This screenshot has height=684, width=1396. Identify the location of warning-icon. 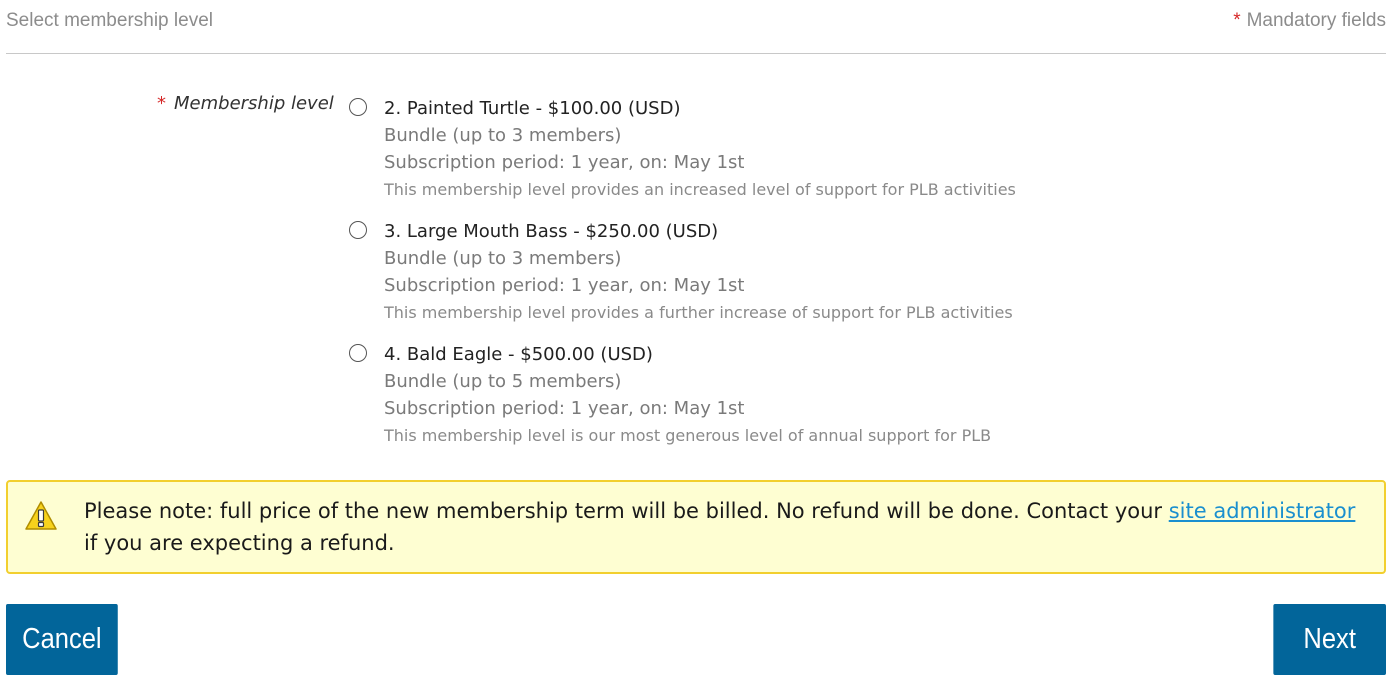
(41, 515).